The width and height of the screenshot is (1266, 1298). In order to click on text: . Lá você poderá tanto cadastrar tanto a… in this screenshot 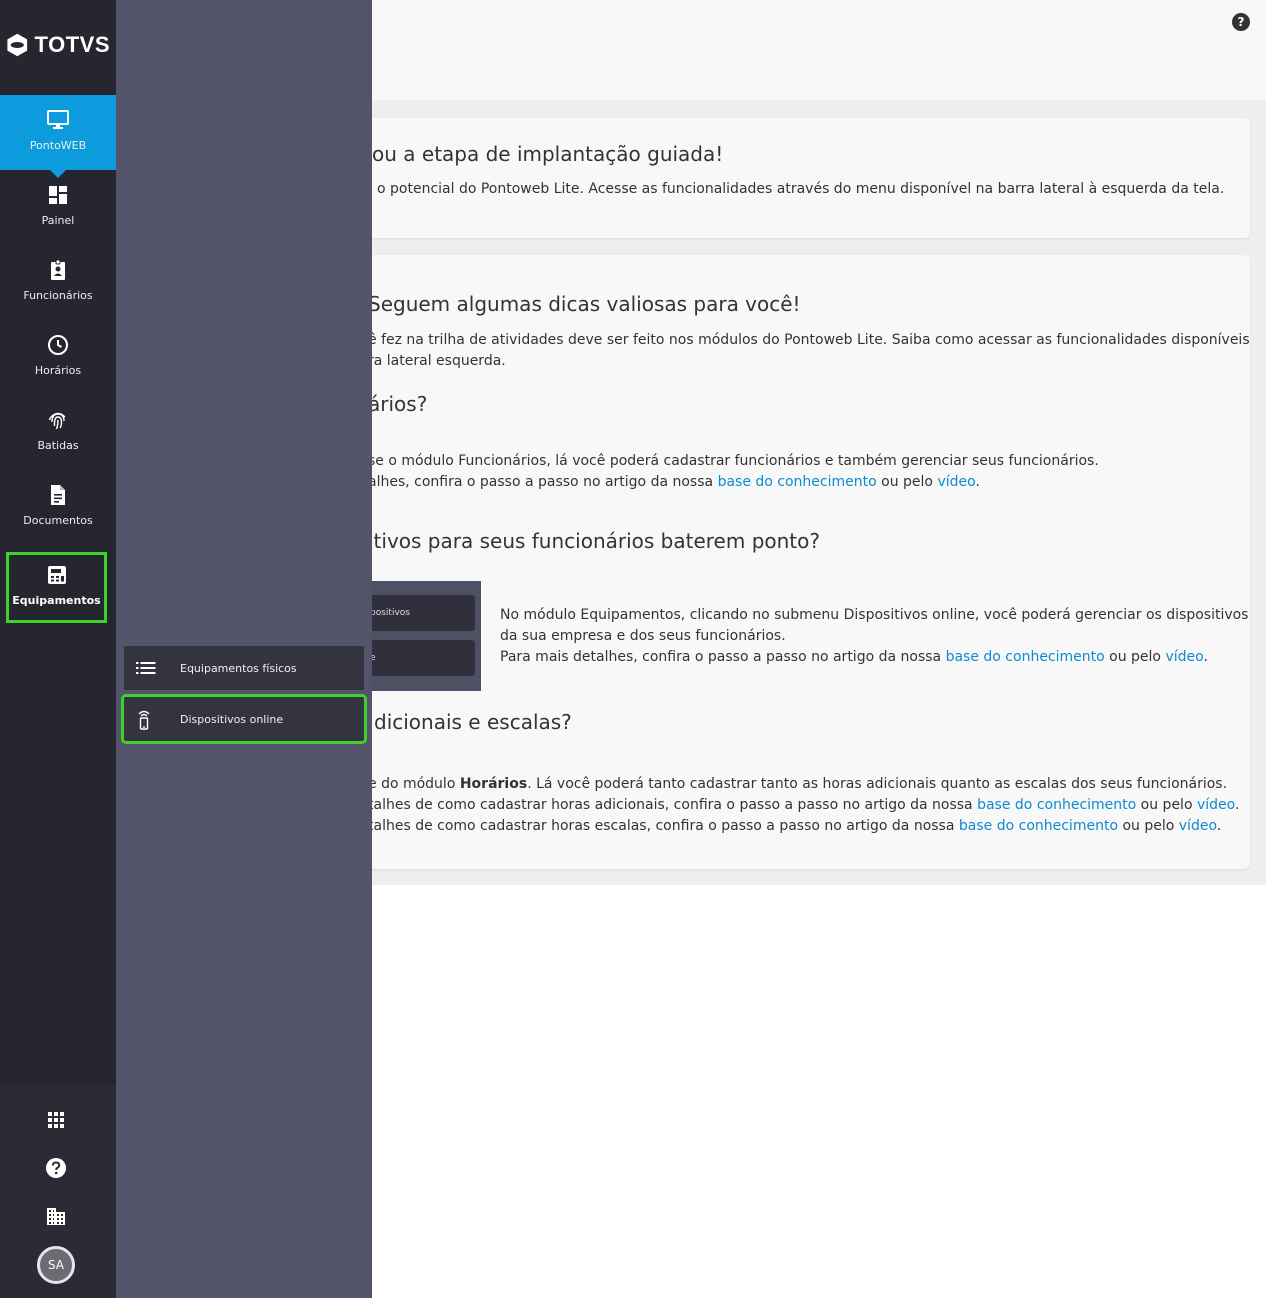, I will do `click(877, 784)`.